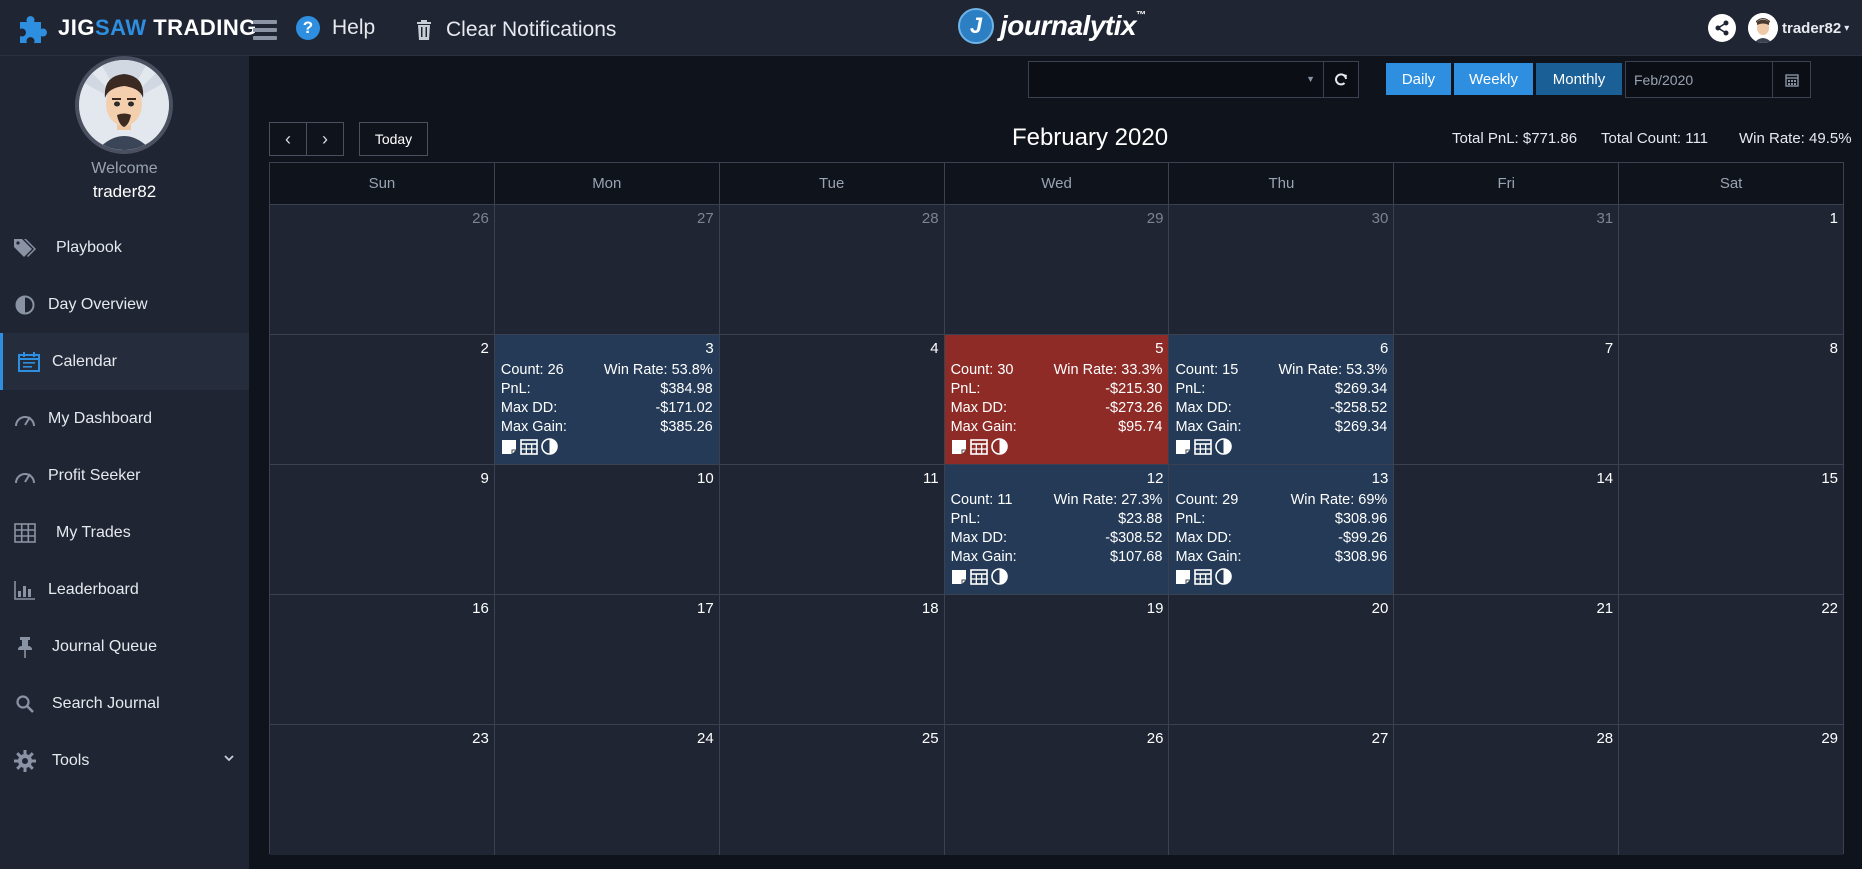 This screenshot has height=869, width=1862. What do you see at coordinates (1579, 79) in the screenshot?
I see `monthly-view-button: Monthly` at bounding box center [1579, 79].